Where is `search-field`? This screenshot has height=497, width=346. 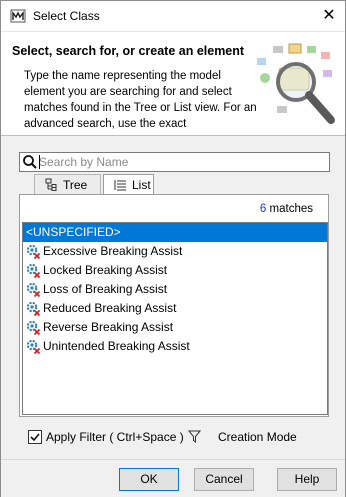 search-field is located at coordinates (174, 162).